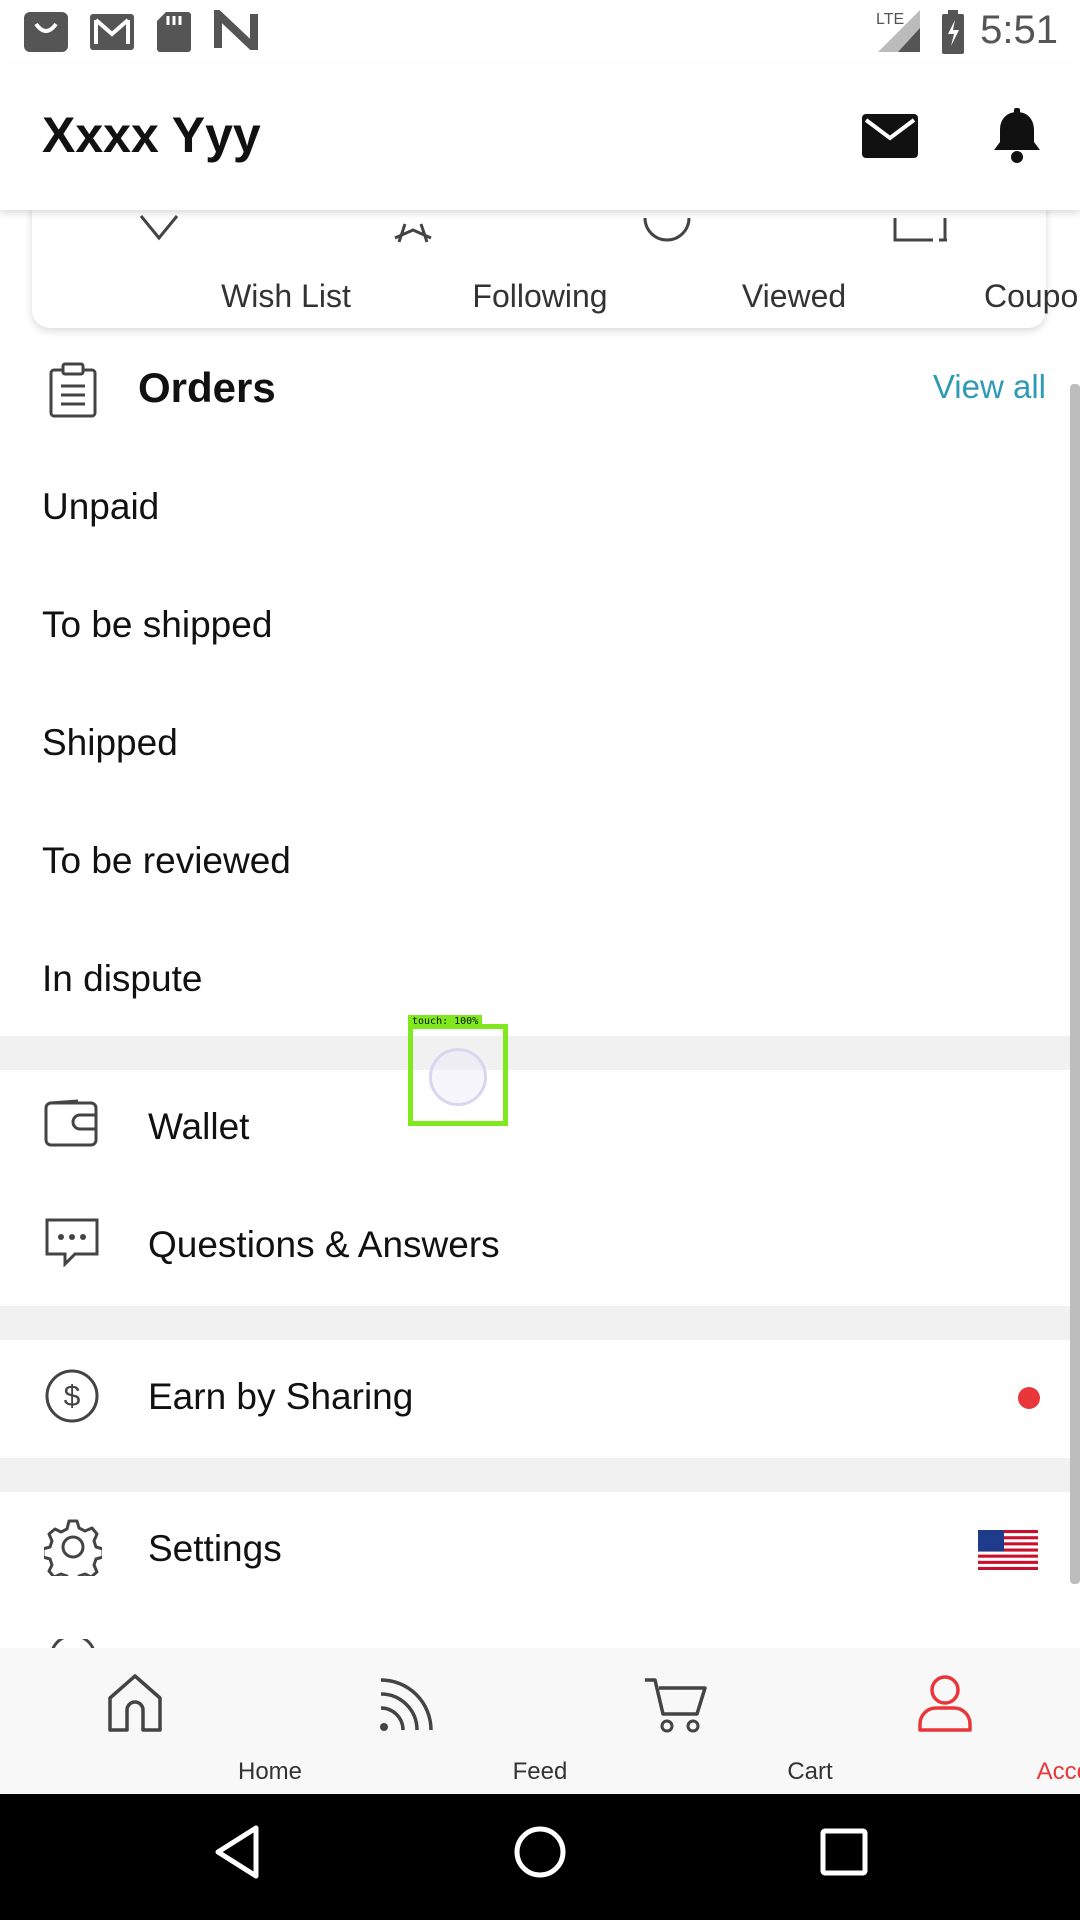 The image size is (1080, 1920). I want to click on order-status-unpaid: Unpaid, so click(100, 507).